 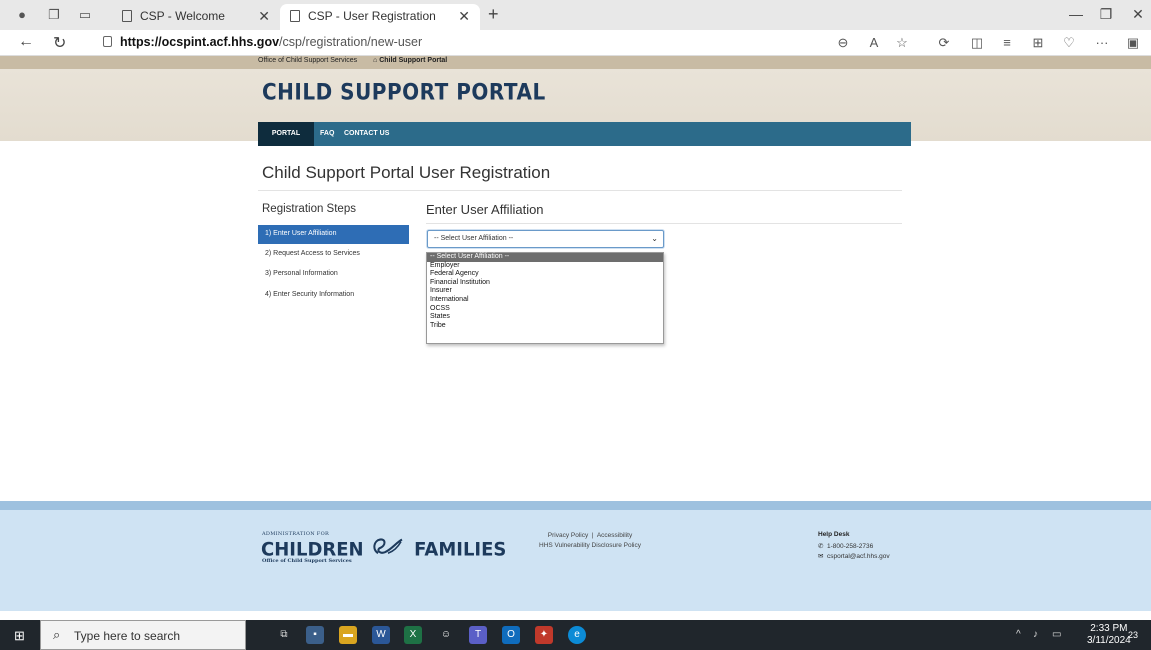 What do you see at coordinates (664, 223) in the screenshot?
I see `divider` at bounding box center [664, 223].